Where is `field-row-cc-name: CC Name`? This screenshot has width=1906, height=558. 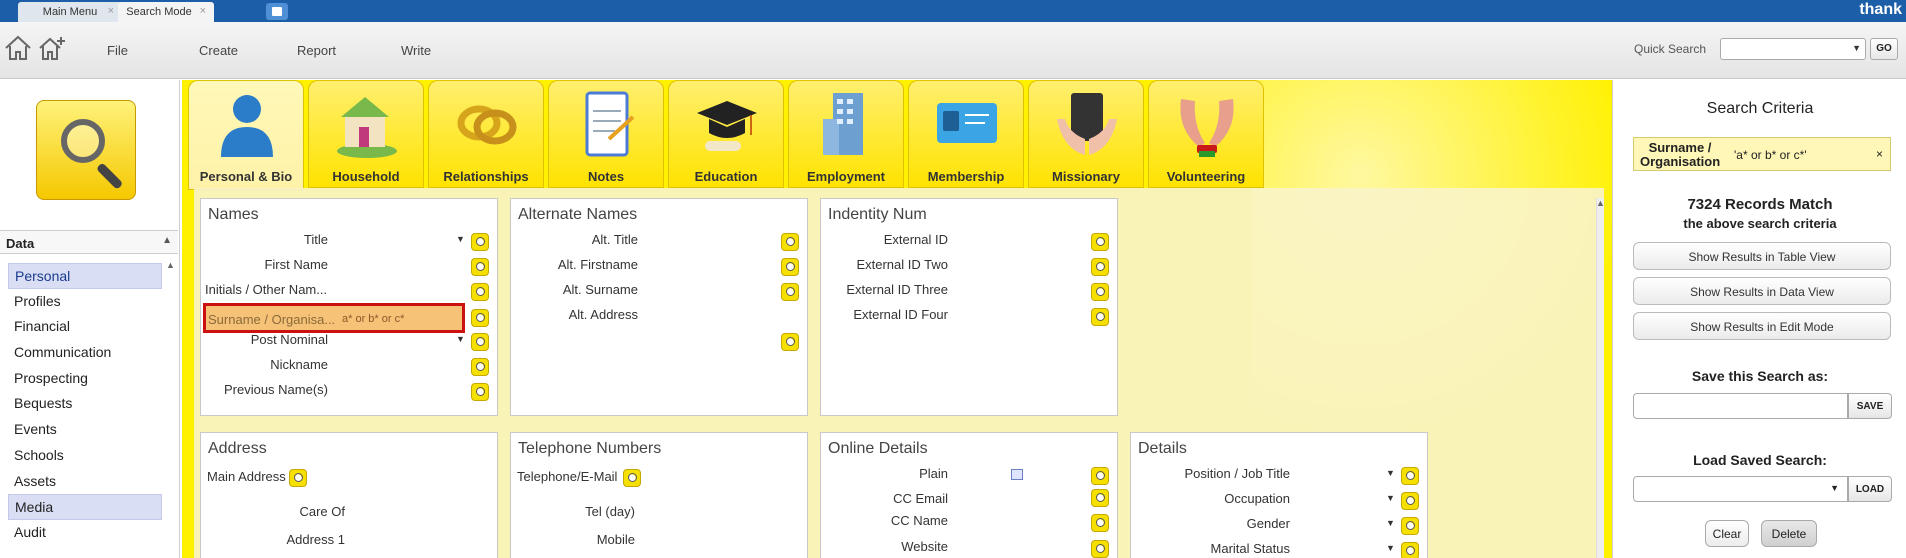 field-row-cc-name: CC Name is located at coordinates (969, 524).